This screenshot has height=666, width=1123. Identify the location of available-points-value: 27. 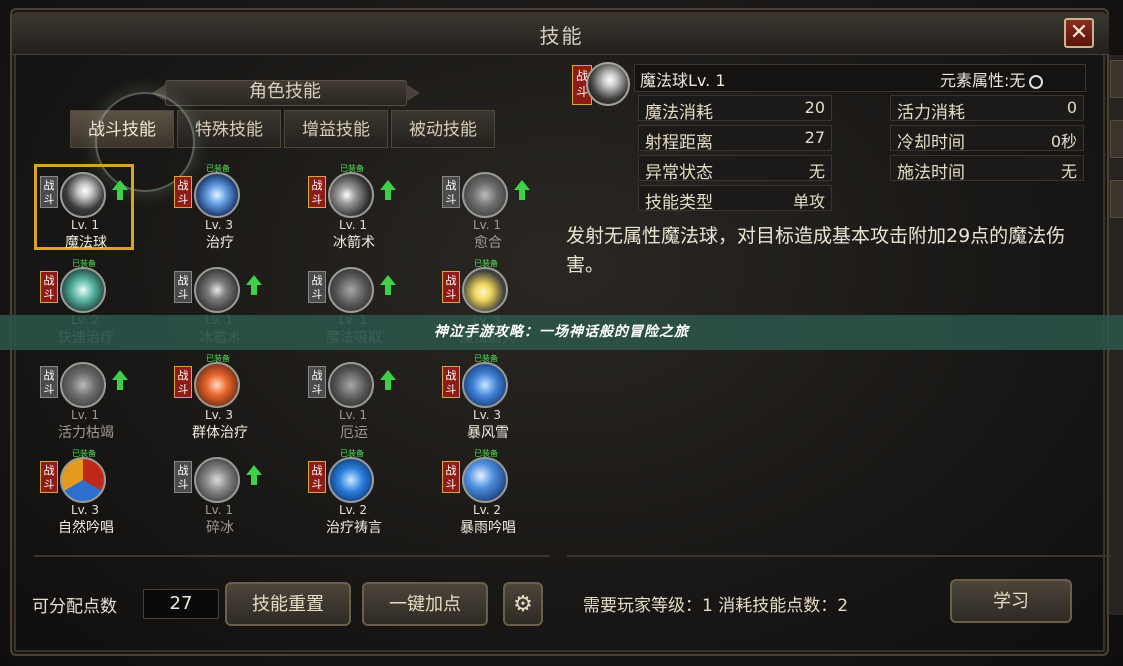
(181, 604).